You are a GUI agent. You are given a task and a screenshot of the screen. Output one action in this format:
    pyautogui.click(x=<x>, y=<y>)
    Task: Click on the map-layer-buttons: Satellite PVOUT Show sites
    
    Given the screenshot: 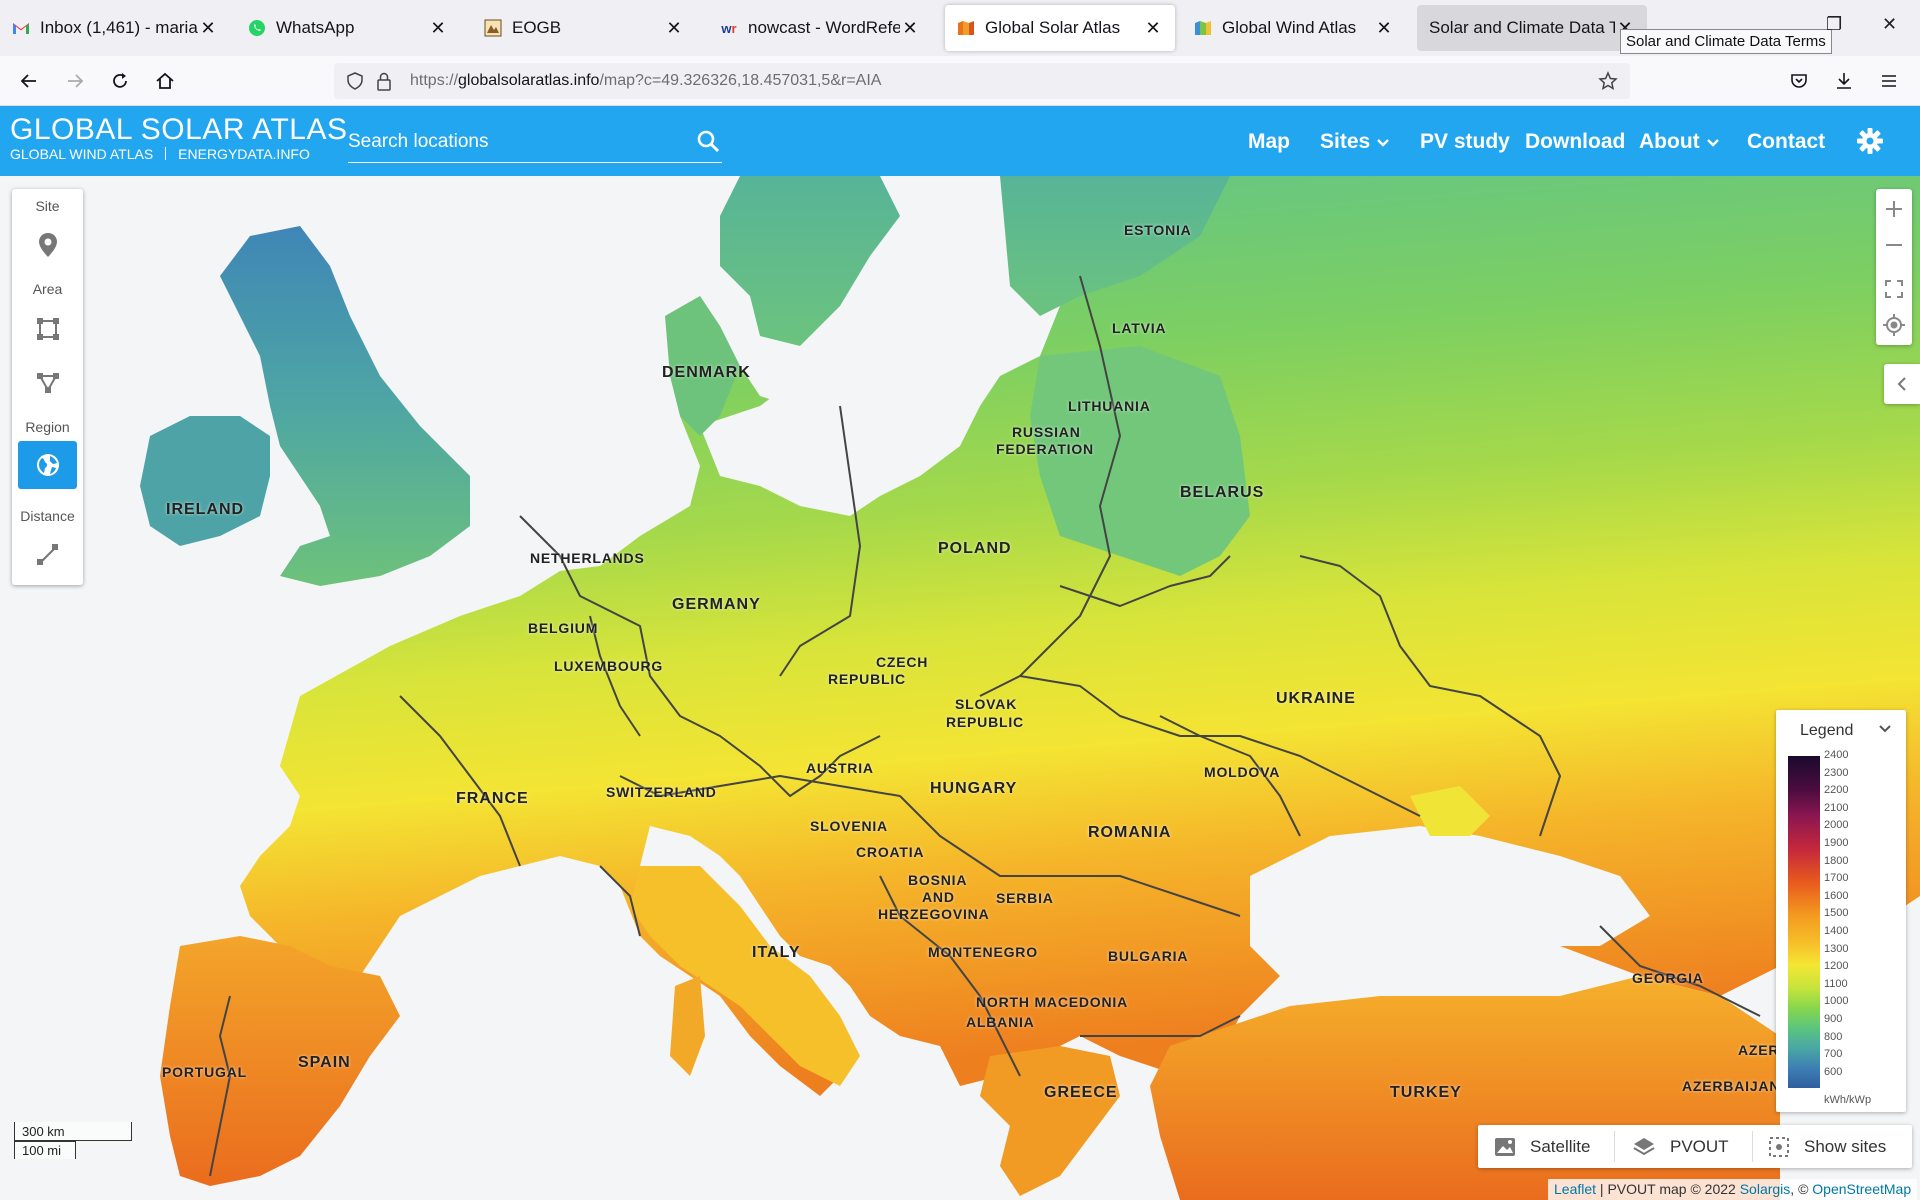 What is the action you would take?
    pyautogui.click(x=1695, y=1146)
    